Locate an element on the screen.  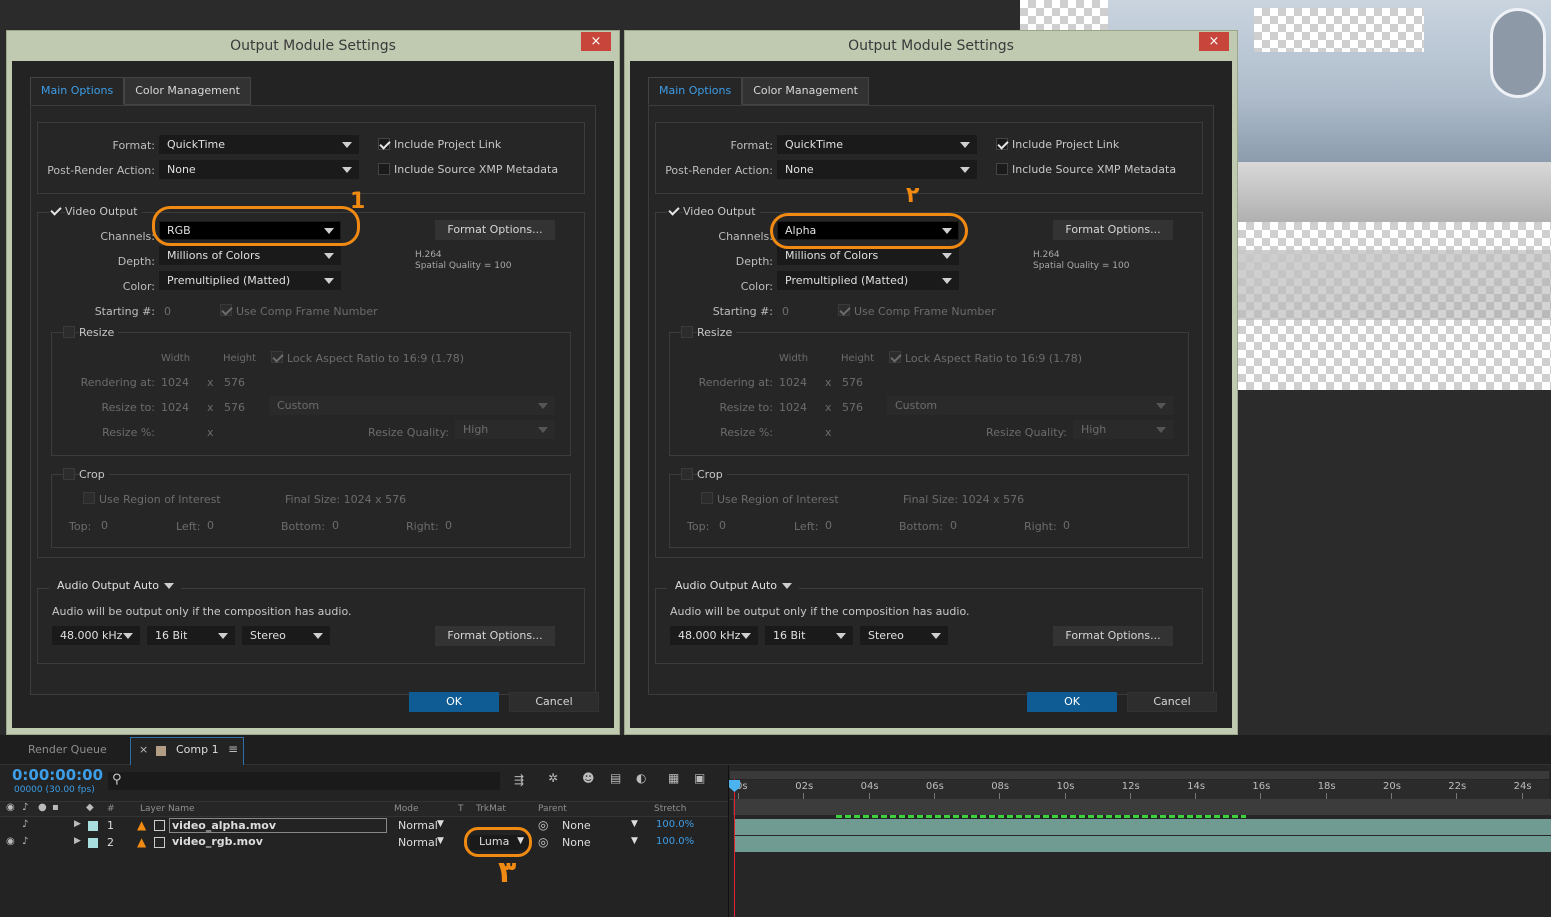
layer-name: video_rgb.mov is located at coordinates (217, 841).